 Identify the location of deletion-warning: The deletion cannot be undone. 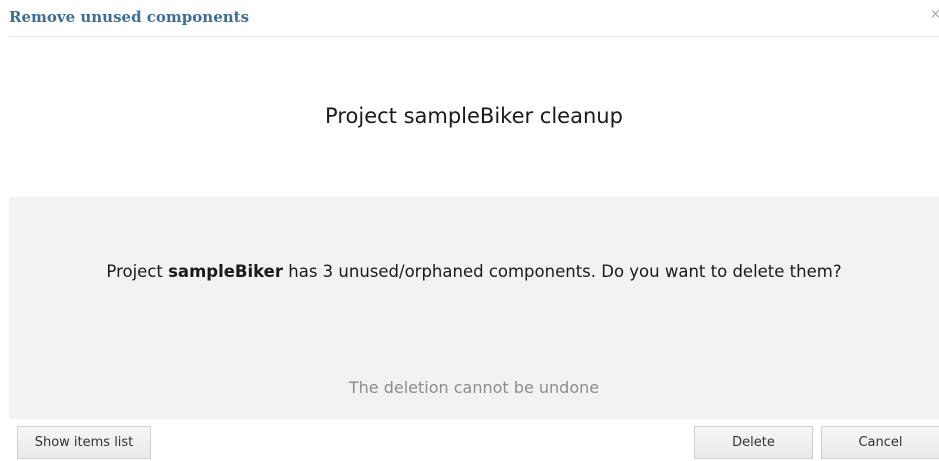
(474, 387).